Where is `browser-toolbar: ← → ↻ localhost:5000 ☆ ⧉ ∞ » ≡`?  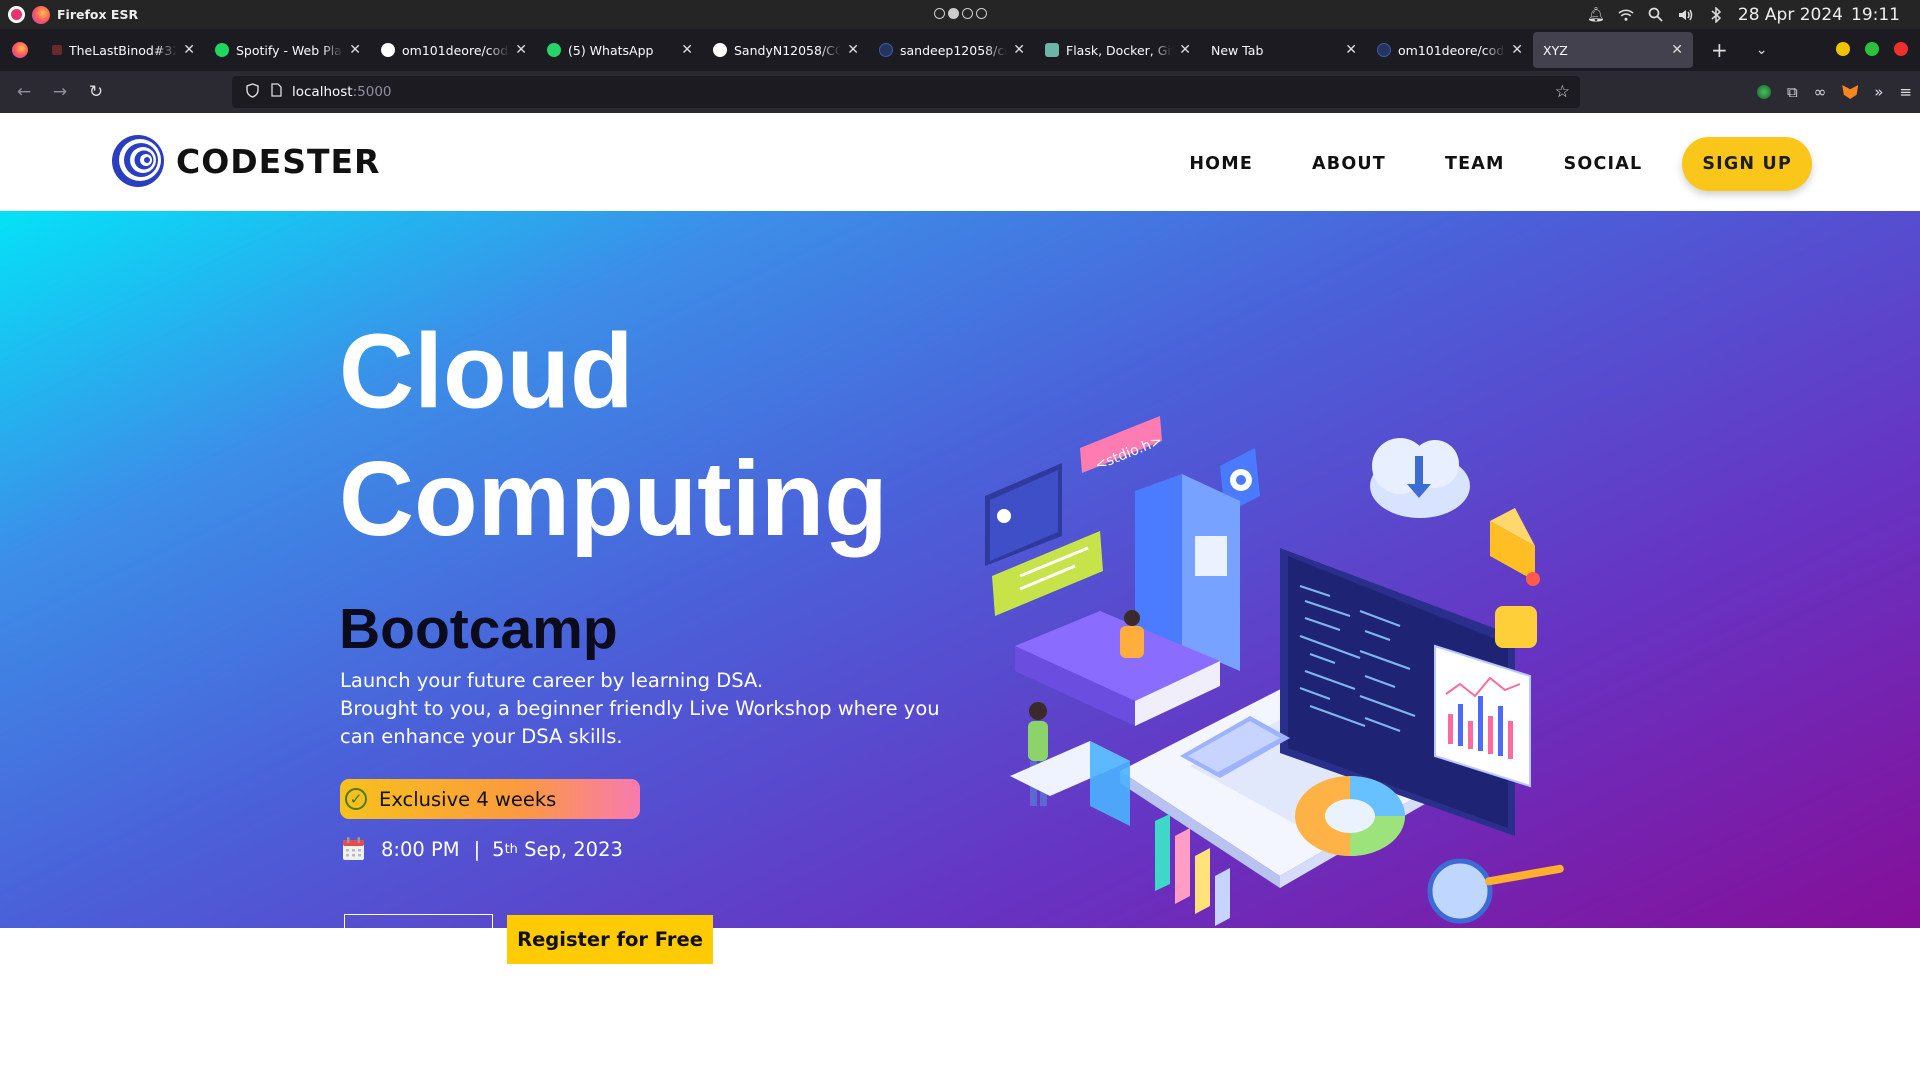 browser-toolbar: ← → ↻ localhost:5000 ☆ ⧉ ∞ » ≡ is located at coordinates (960, 92).